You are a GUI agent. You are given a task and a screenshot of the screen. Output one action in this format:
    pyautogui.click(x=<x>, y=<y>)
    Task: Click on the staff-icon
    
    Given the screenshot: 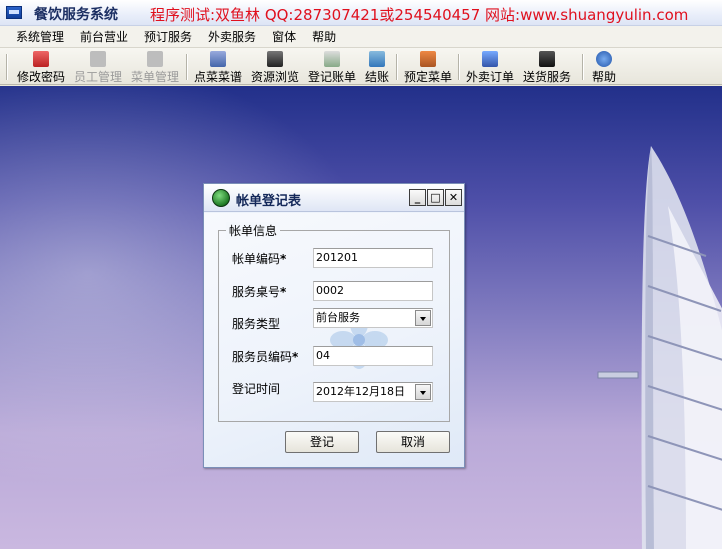 What is the action you would take?
    pyautogui.click(x=98, y=59)
    